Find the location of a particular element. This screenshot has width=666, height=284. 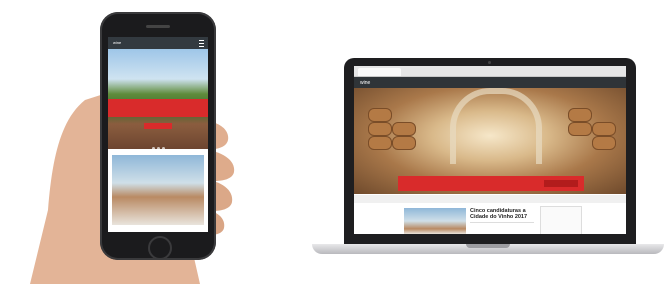

home-button is located at coordinates (160, 248).